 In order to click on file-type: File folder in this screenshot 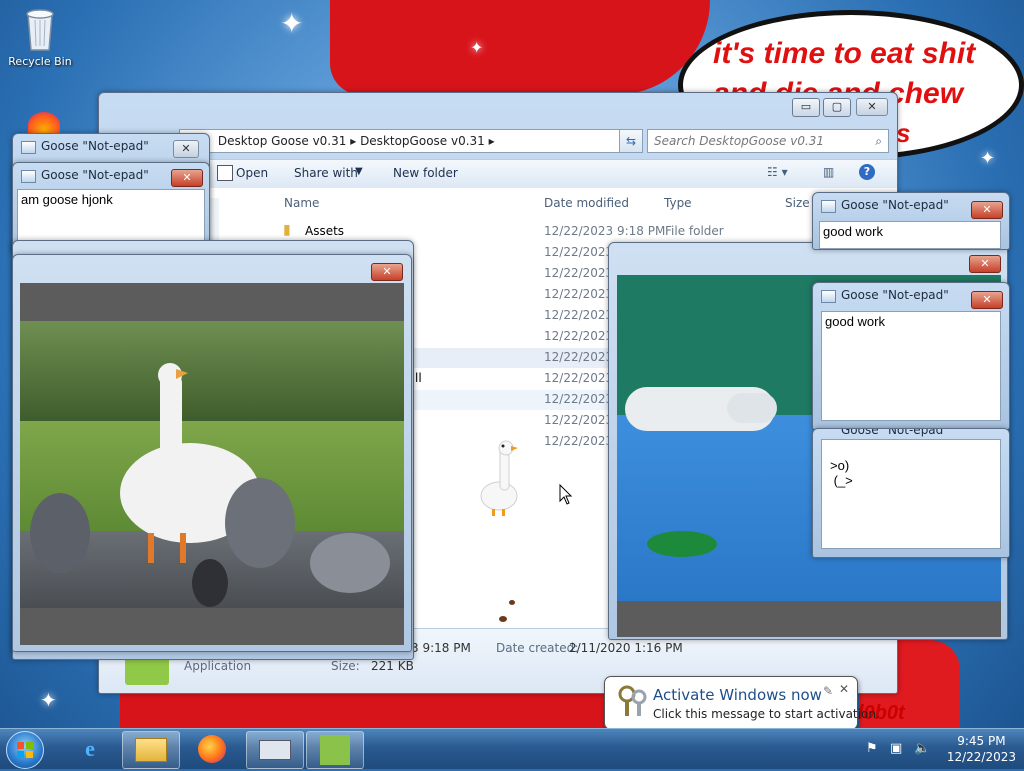, I will do `click(694, 231)`.